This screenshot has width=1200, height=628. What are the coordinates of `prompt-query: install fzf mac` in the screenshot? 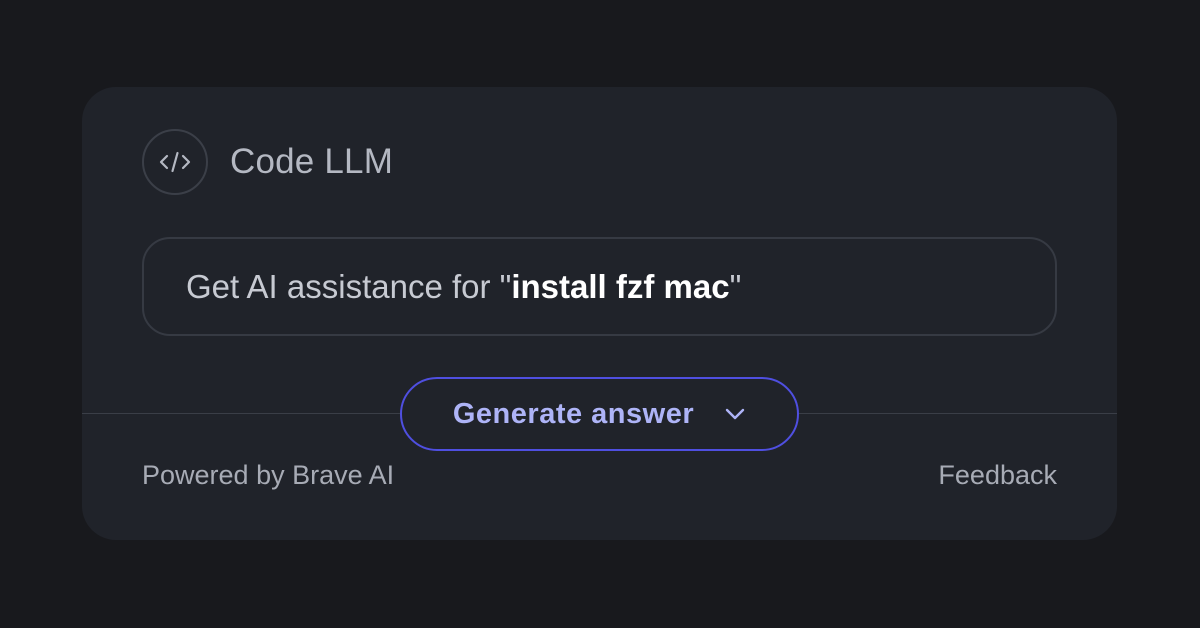 It's located at (620, 286).